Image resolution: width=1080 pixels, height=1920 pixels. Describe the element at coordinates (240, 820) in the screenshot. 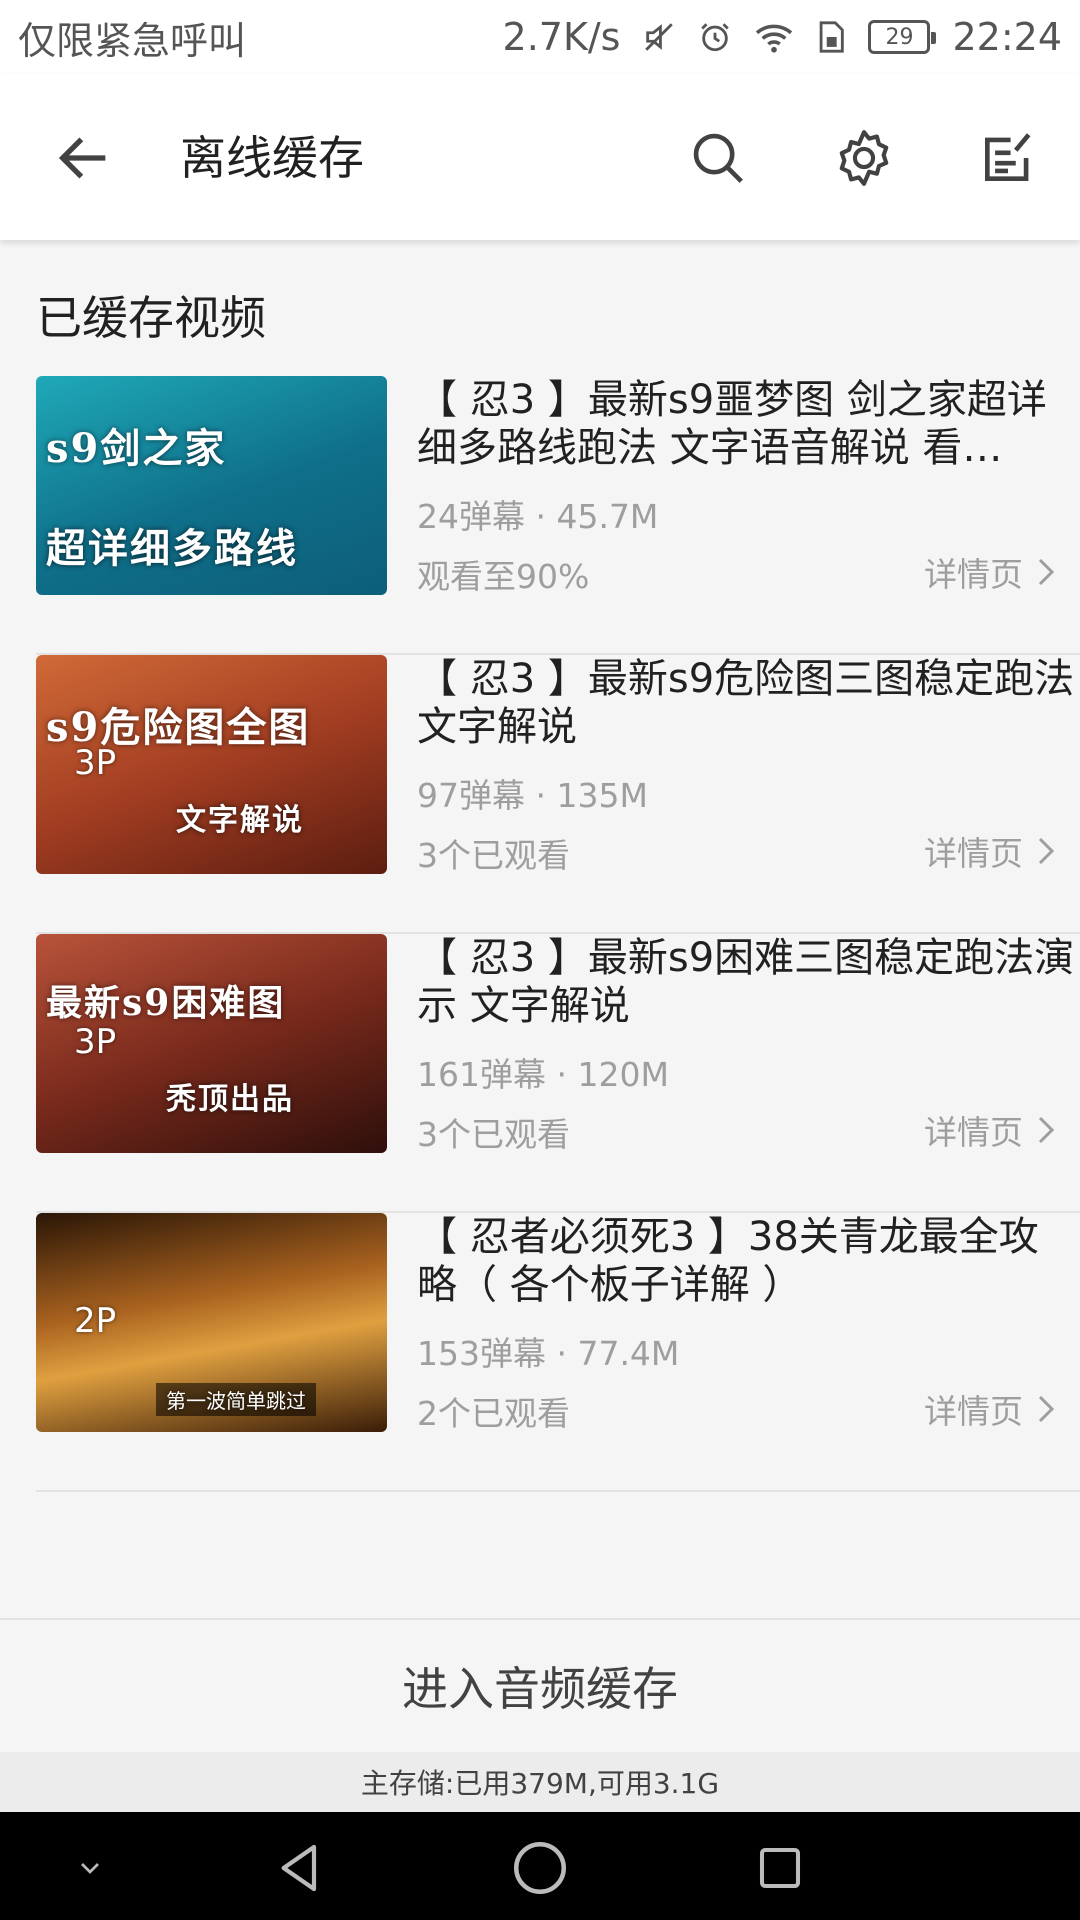

I see `thumbnail-caption-2: 文字解说` at that location.